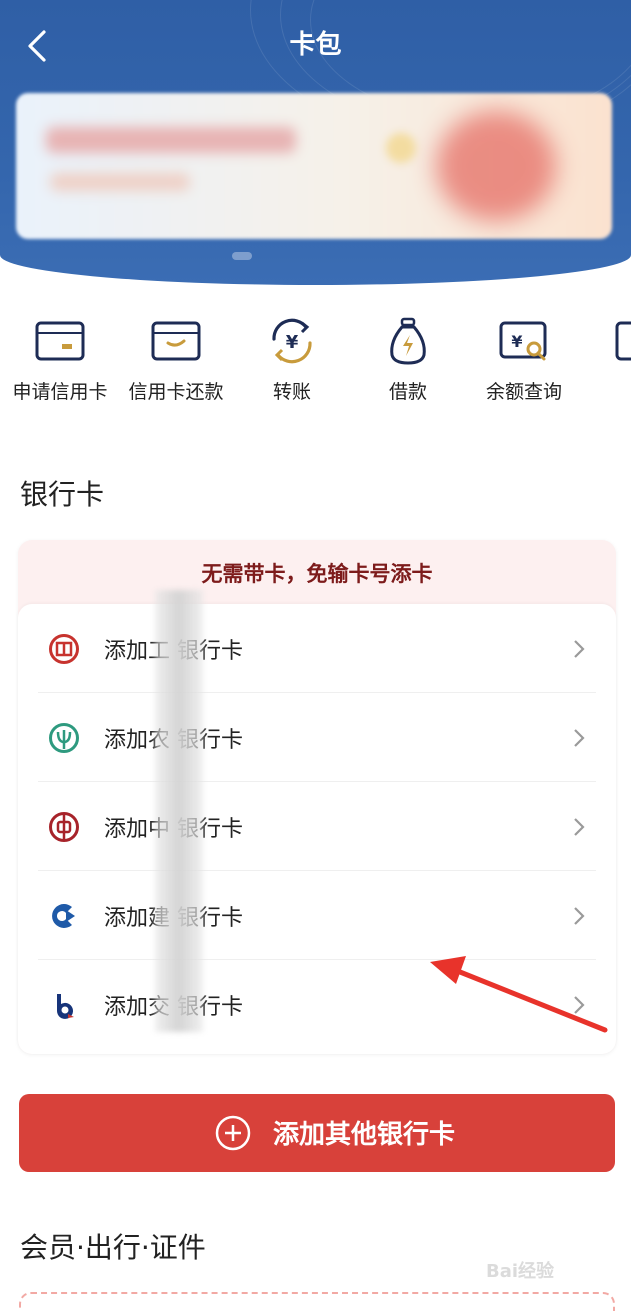 Image resolution: width=631 pixels, height=1311 pixels. What do you see at coordinates (519, 994) in the screenshot?
I see `annotation-arrow-icon` at bounding box center [519, 994].